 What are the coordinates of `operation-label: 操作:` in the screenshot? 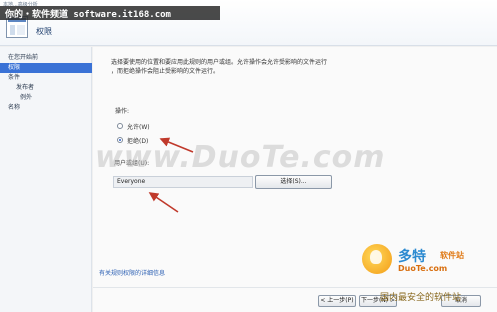 It's located at (122, 111).